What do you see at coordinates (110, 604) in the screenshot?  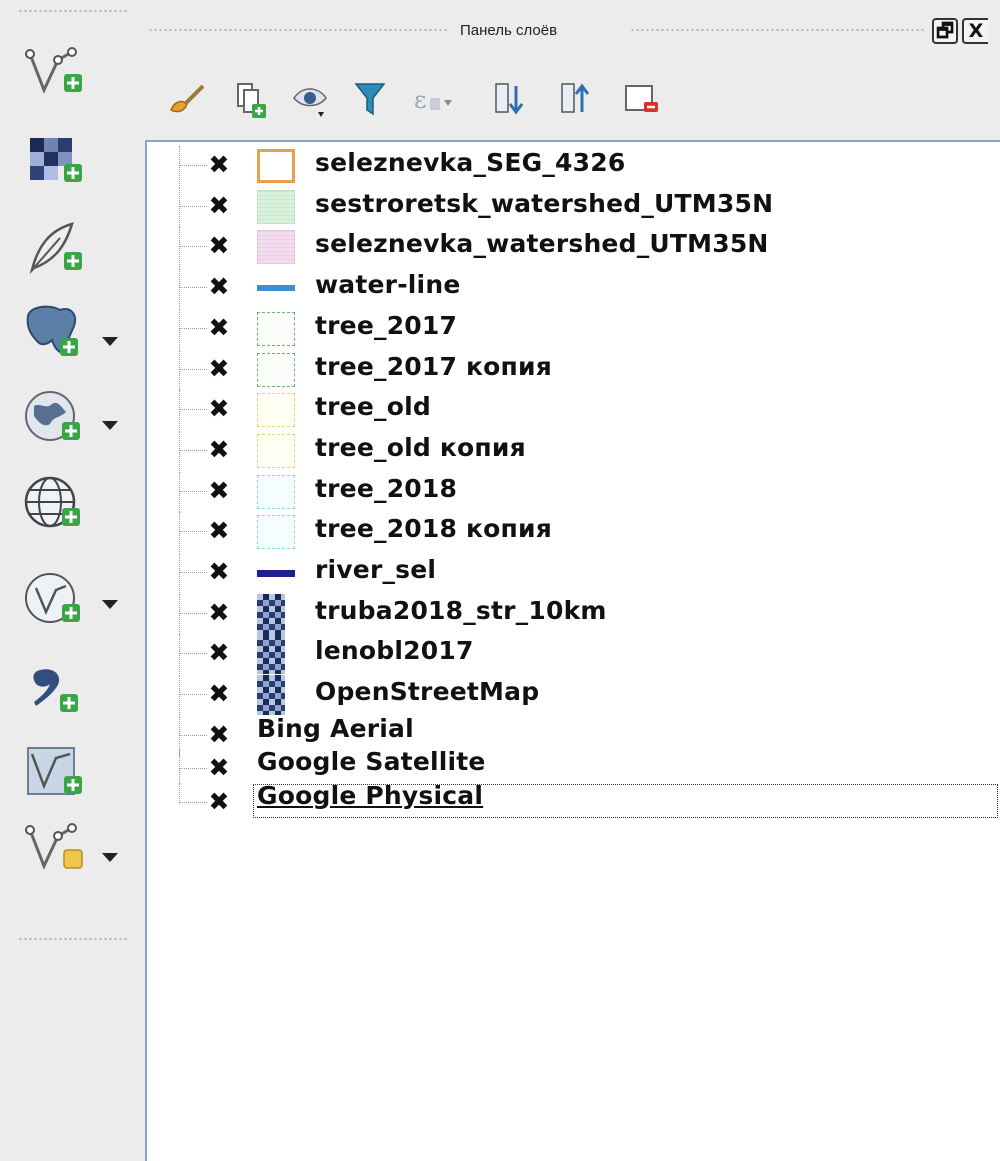 I see `wfs-dropdown-arrow-icon` at bounding box center [110, 604].